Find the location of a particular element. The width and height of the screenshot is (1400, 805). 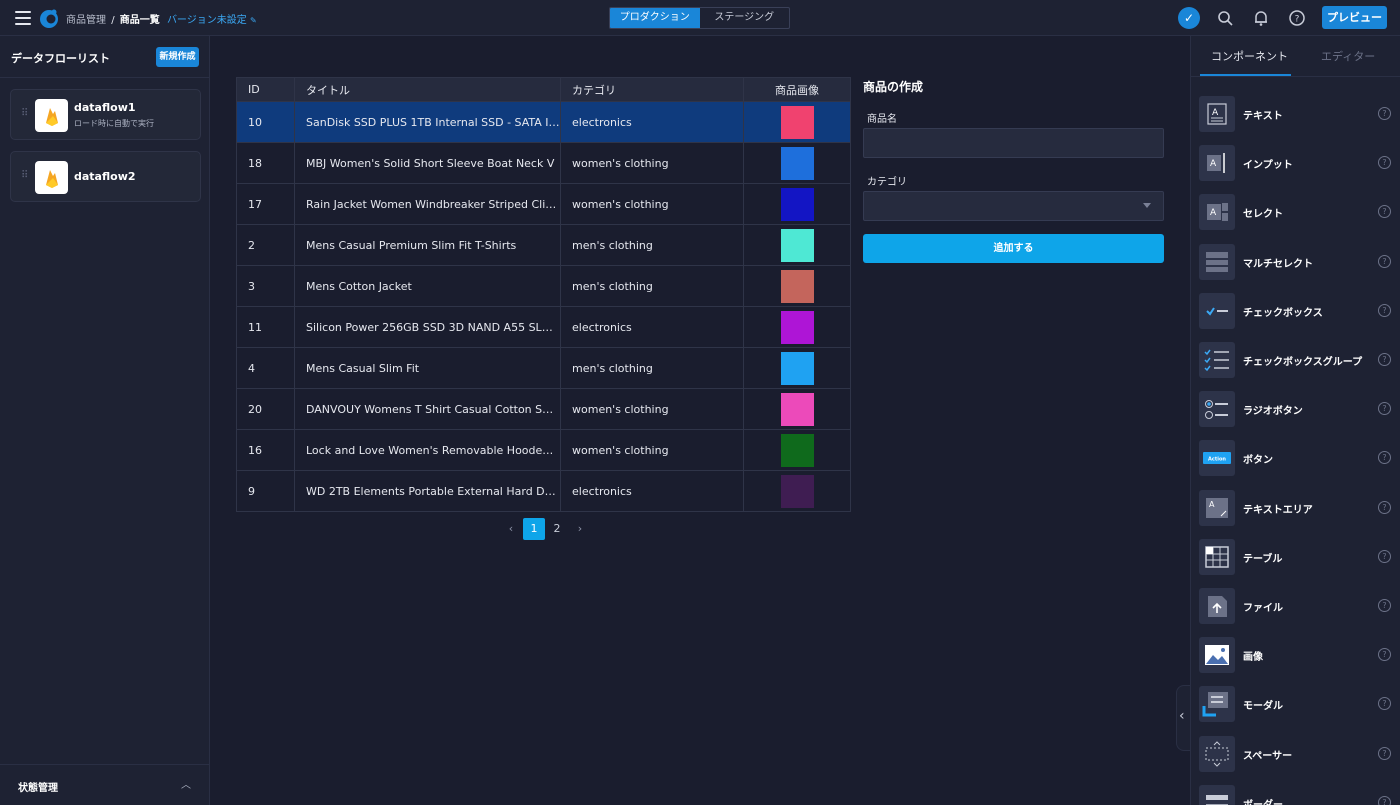

component-name: チェックボックスグループ is located at coordinates (1303, 362).